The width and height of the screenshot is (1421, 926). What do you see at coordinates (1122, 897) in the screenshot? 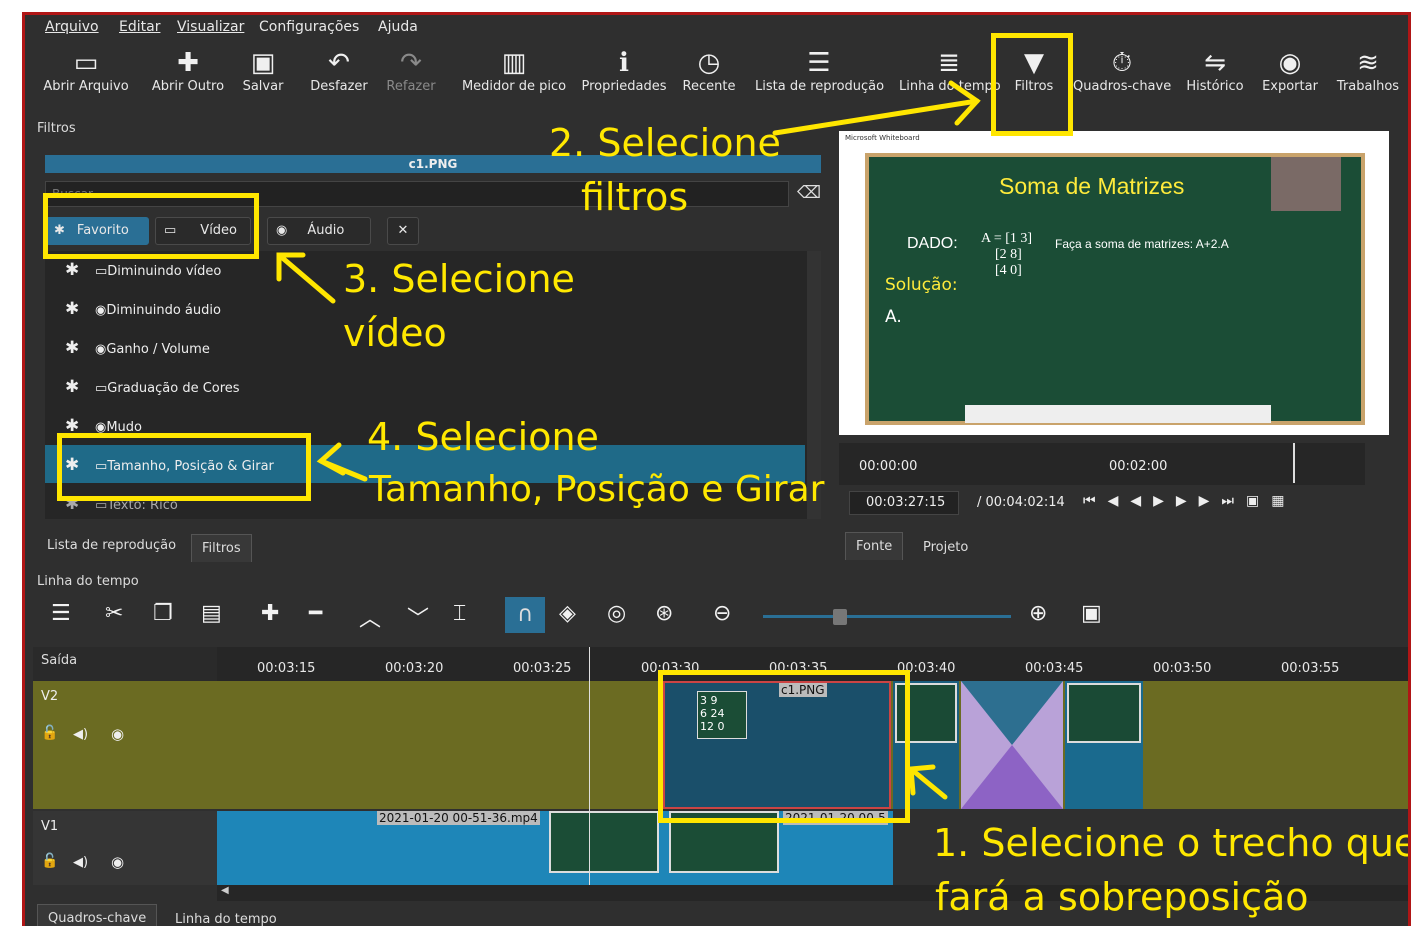
I see `annotation-step-1b: fará a sobreposição` at bounding box center [1122, 897].